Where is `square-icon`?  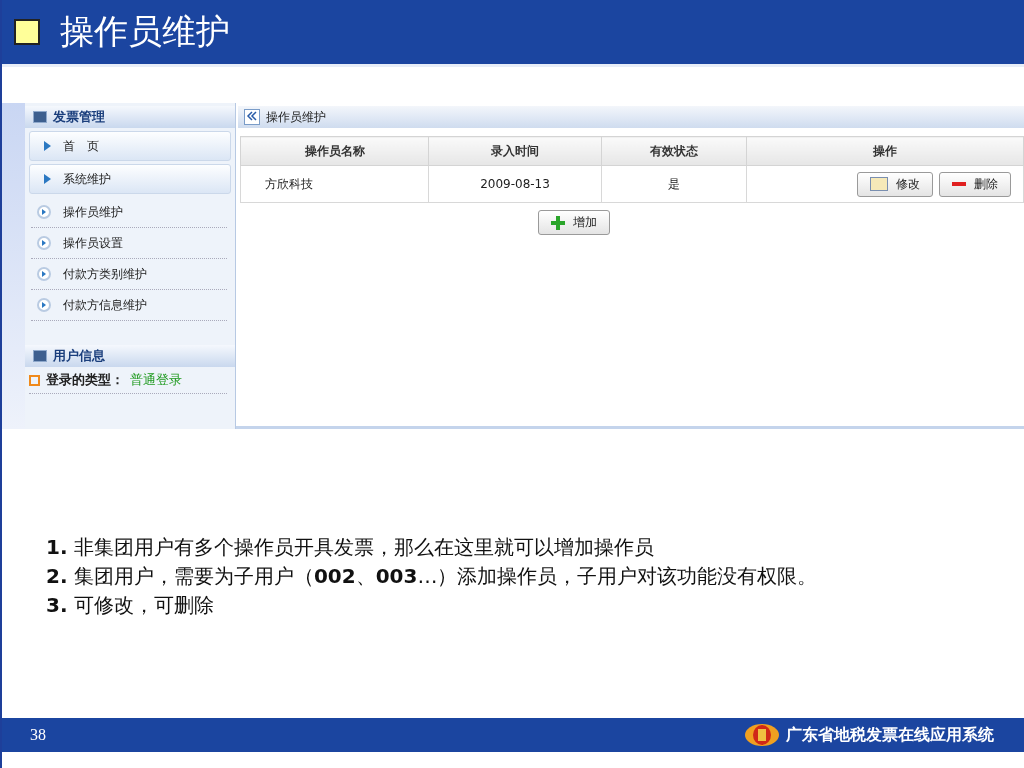 square-icon is located at coordinates (34, 380).